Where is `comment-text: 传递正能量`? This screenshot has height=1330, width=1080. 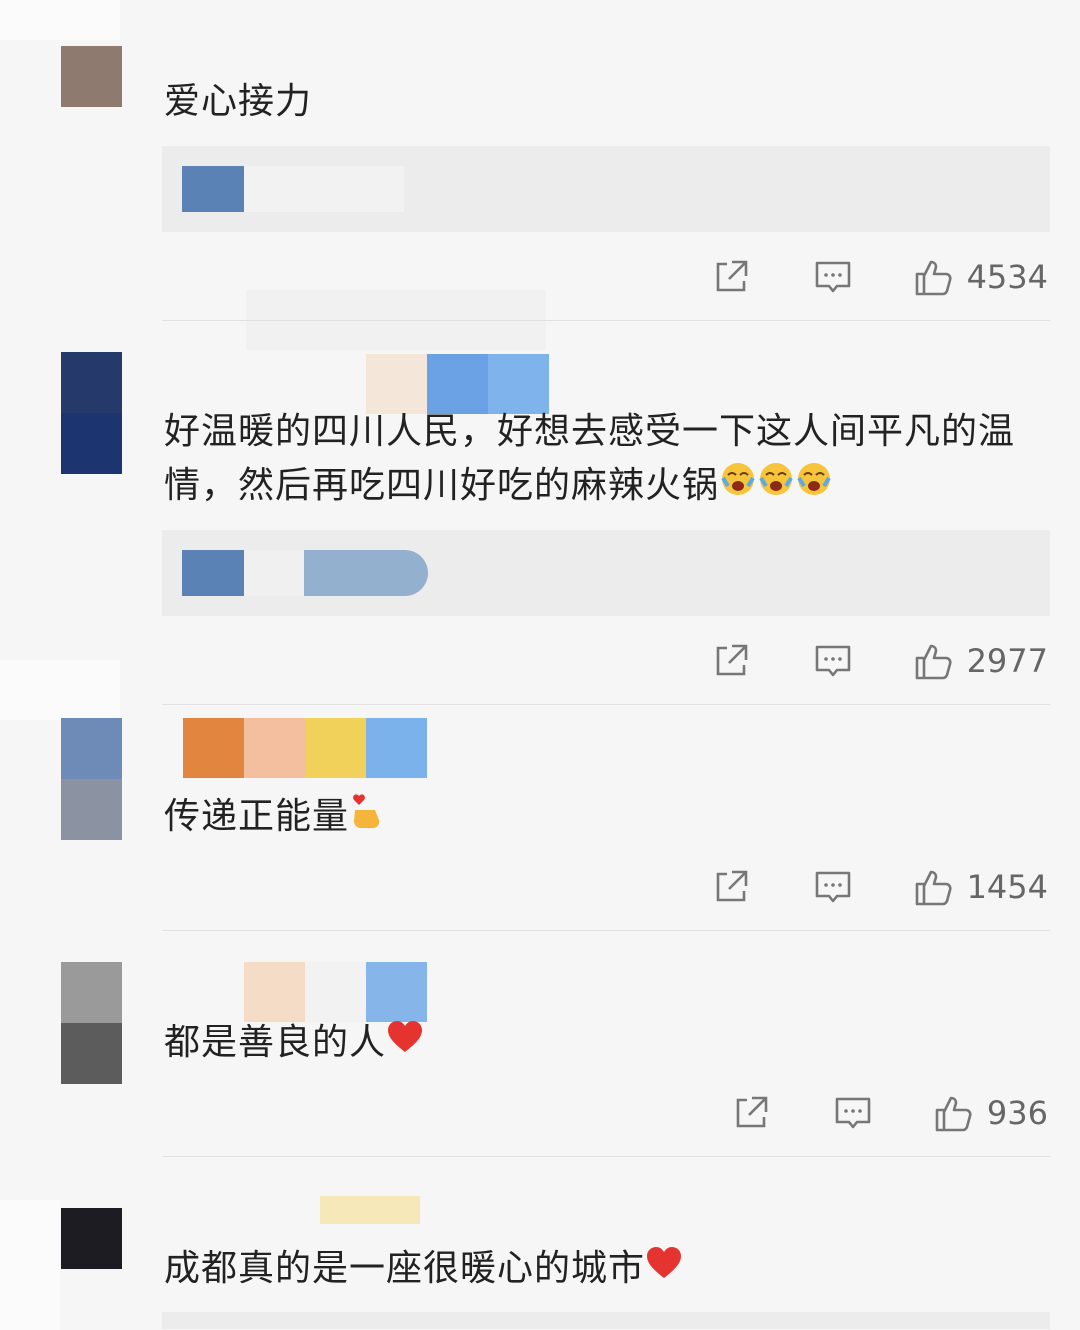 comment-text: 传递正能量 is located at coordinates (607, 818).